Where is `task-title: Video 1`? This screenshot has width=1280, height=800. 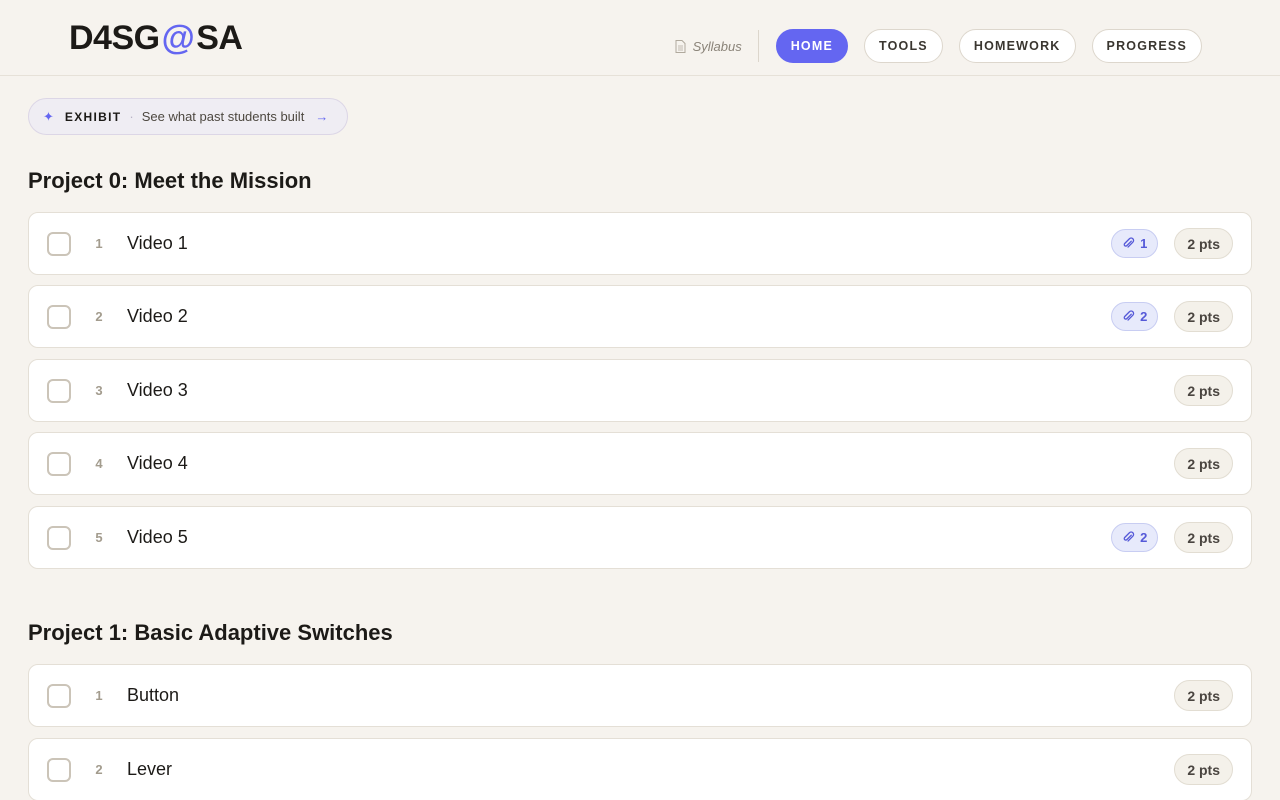
task-title: Video 1 is located at coordinates (157, 243).